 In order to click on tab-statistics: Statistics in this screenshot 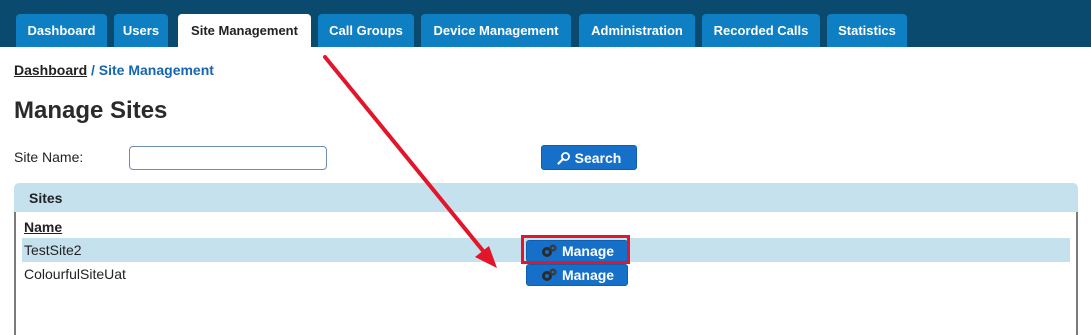, I will do `click(867, 30)`.